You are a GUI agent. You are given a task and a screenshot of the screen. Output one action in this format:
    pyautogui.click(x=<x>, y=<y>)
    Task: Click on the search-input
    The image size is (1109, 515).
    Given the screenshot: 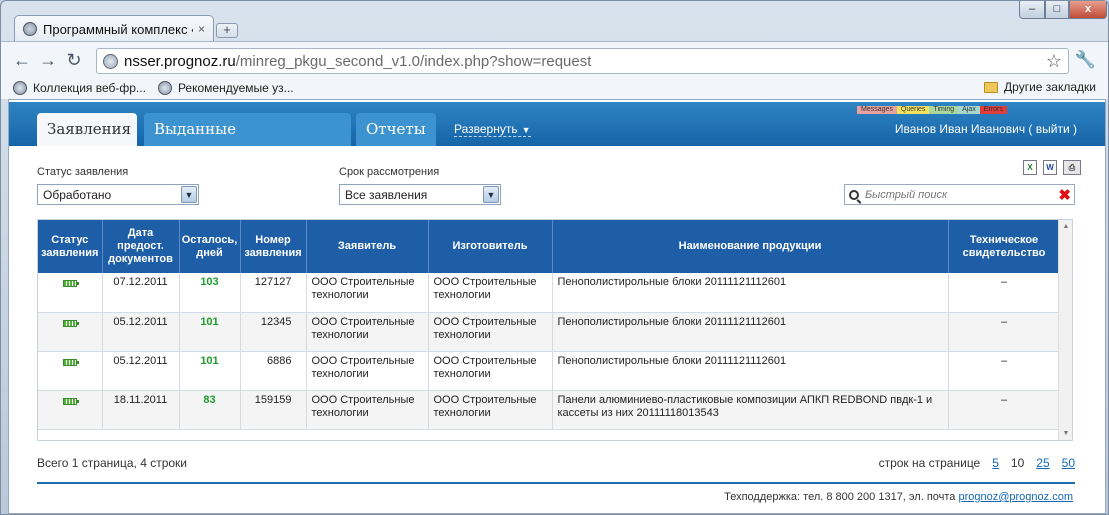 What is the action you would take?
    pyautogui.click(x=960, y=194)
    